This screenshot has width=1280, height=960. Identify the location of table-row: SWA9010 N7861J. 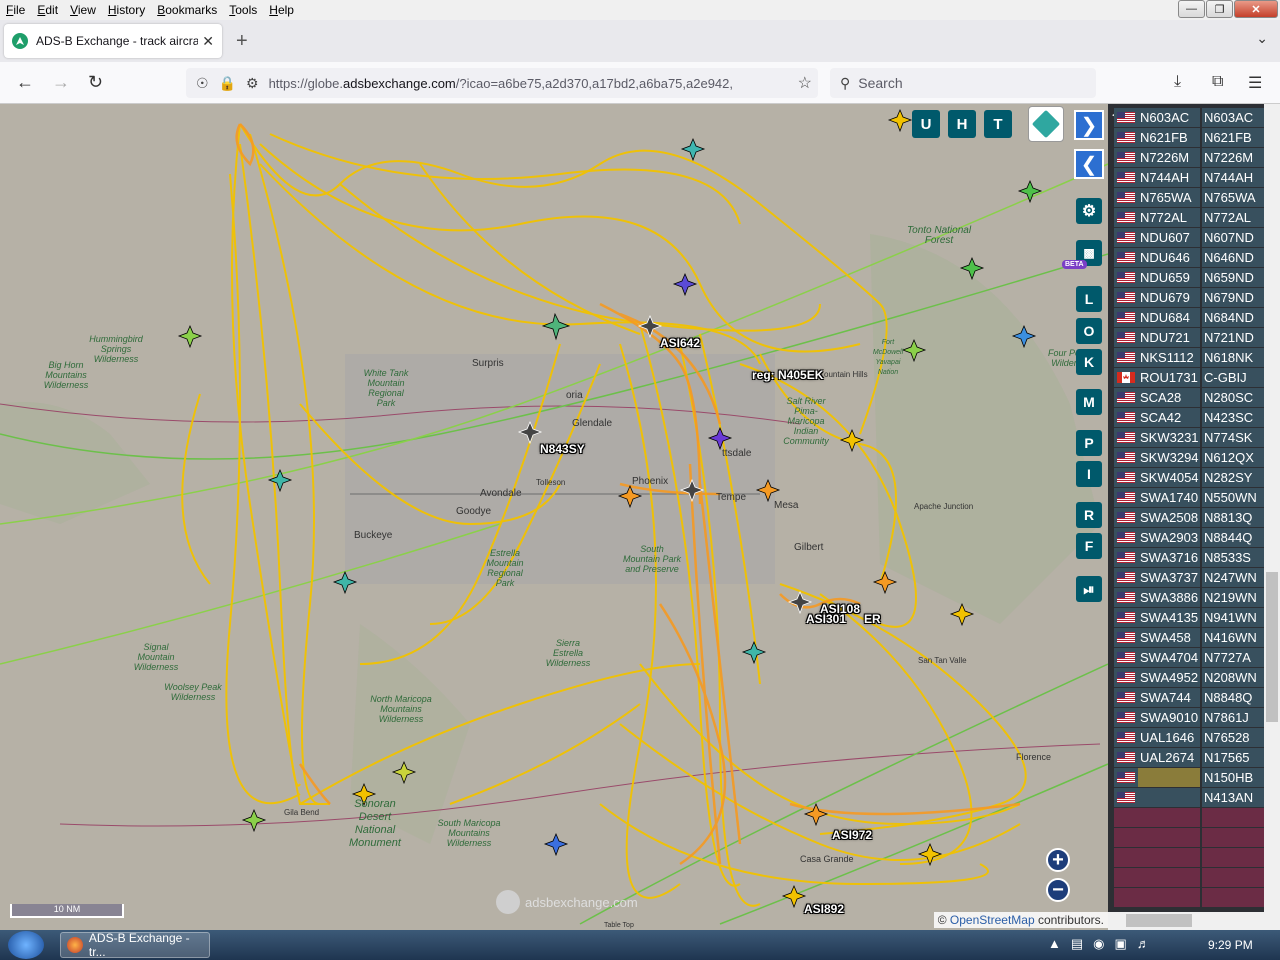
(1189, 718).